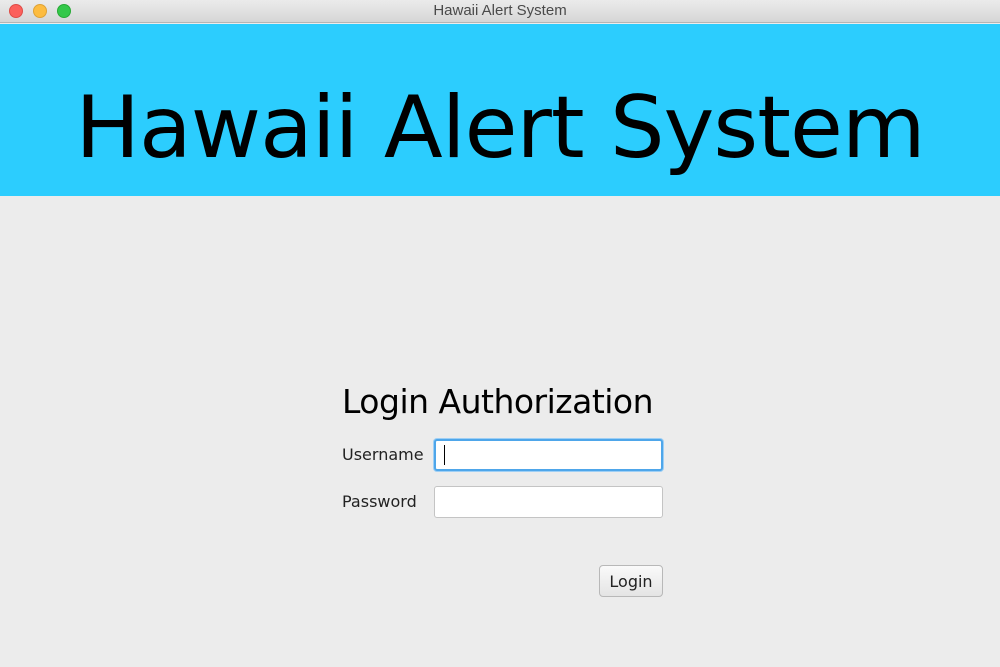 Image resolution: width=1000 pixels, height=667 pixels. What do you see at coordinates (444, 455) in the screenshot?
I see `text-caret` at bounding box center [444, 455].